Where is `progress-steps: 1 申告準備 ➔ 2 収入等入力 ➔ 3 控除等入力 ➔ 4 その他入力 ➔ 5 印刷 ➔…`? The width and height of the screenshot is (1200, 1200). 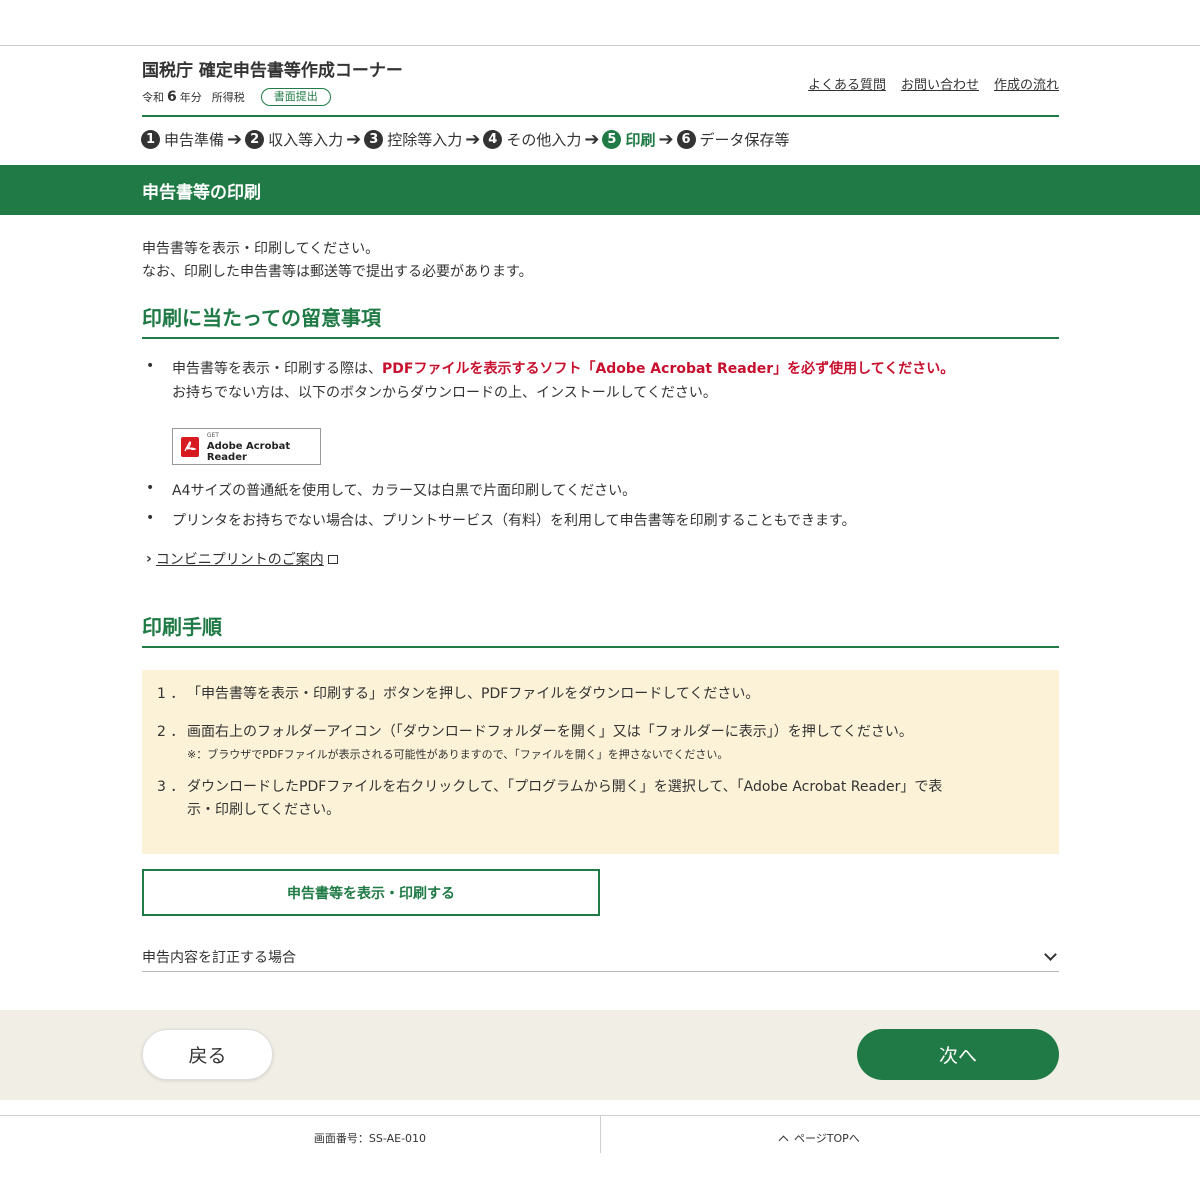 progress-steps: 1 申告準備 ➔ 2 収入等入力 ➔ 3 控除等入力 ➔ 4 その他入力 ➔ 5 印刷 ➔… is located at coordinates (465, 139).